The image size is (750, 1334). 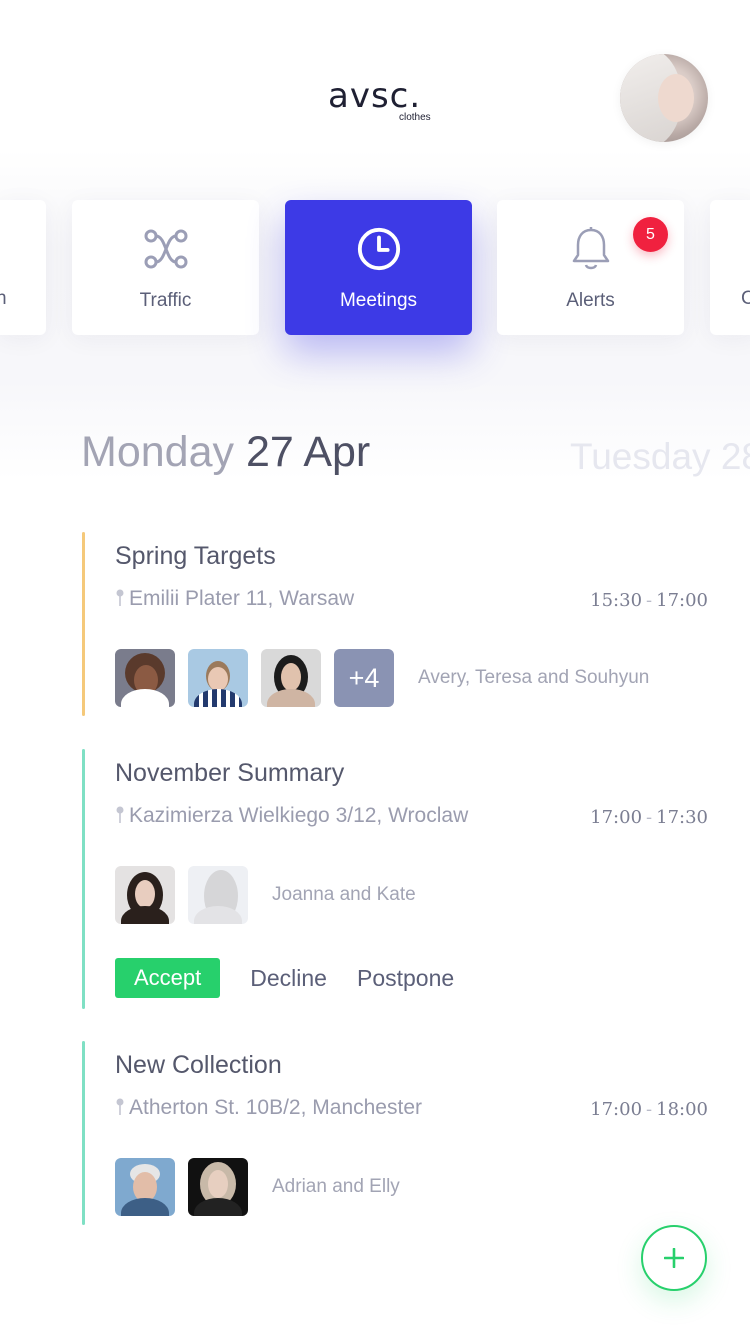 I want to click on attendee-names: Joanna and Kate, so click(x=344, y=894).